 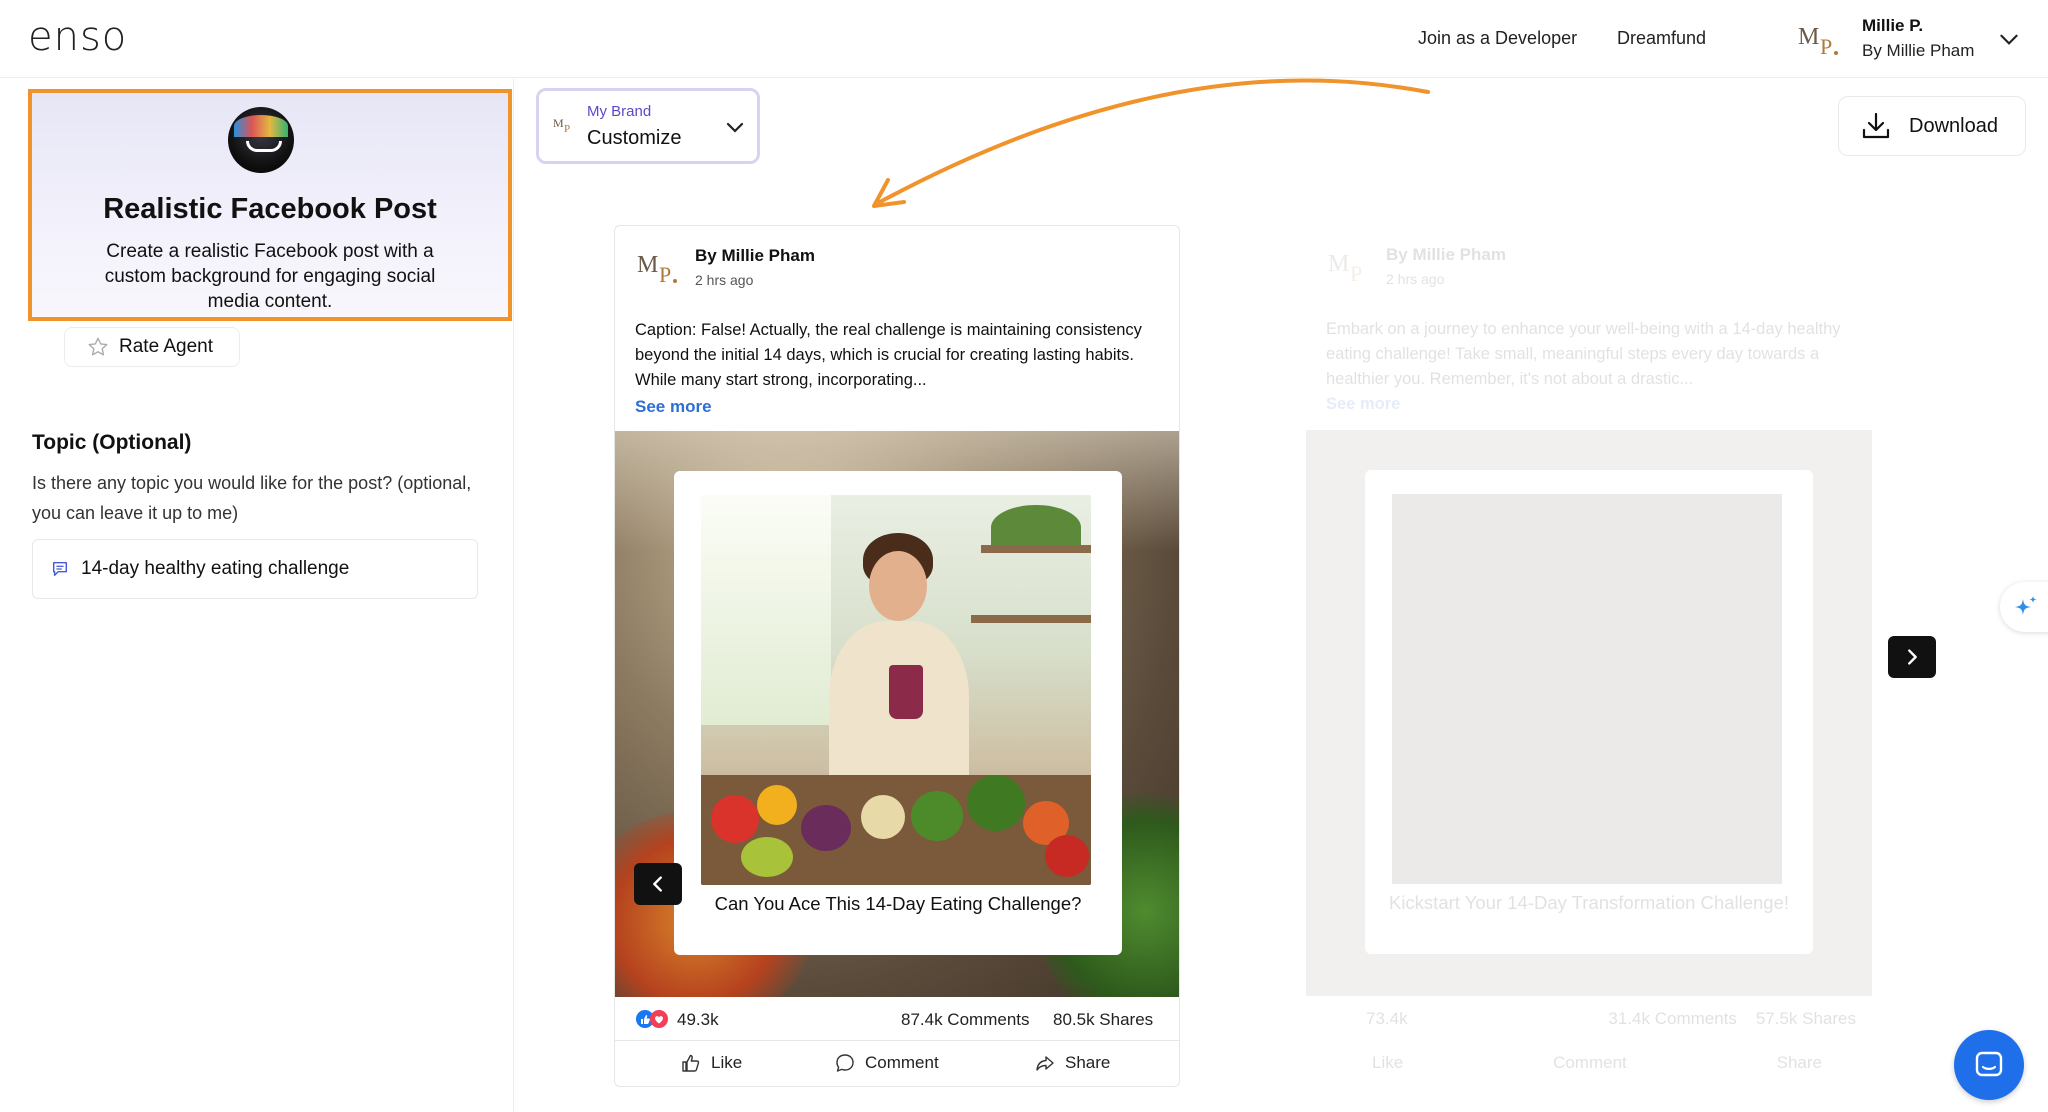 I want to click on post-photo, so click(x=896, y=690).